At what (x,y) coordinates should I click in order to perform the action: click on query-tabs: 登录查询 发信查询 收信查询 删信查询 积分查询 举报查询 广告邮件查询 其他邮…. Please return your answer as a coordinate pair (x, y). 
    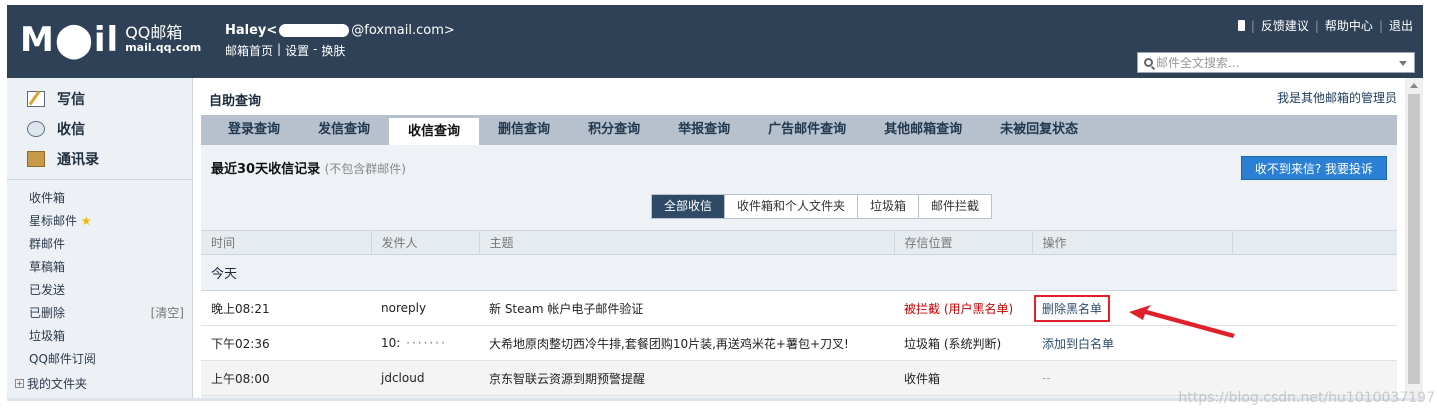
    Looking at the image, I should click on (799, 130).